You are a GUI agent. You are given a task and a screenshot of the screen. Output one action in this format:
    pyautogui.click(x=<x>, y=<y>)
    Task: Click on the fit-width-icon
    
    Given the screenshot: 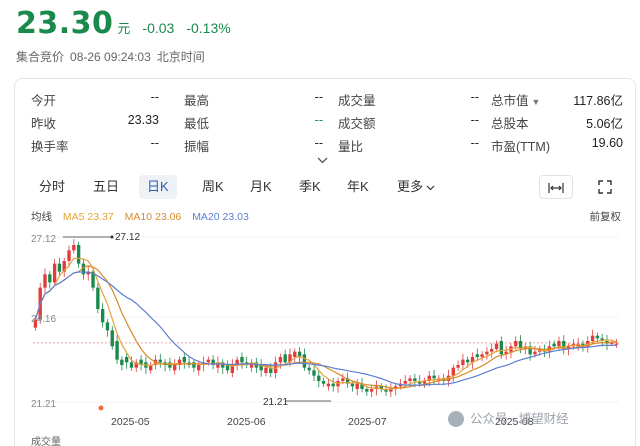 What is the action you would take?
    pyautogui.click(x=556, y=187)
    